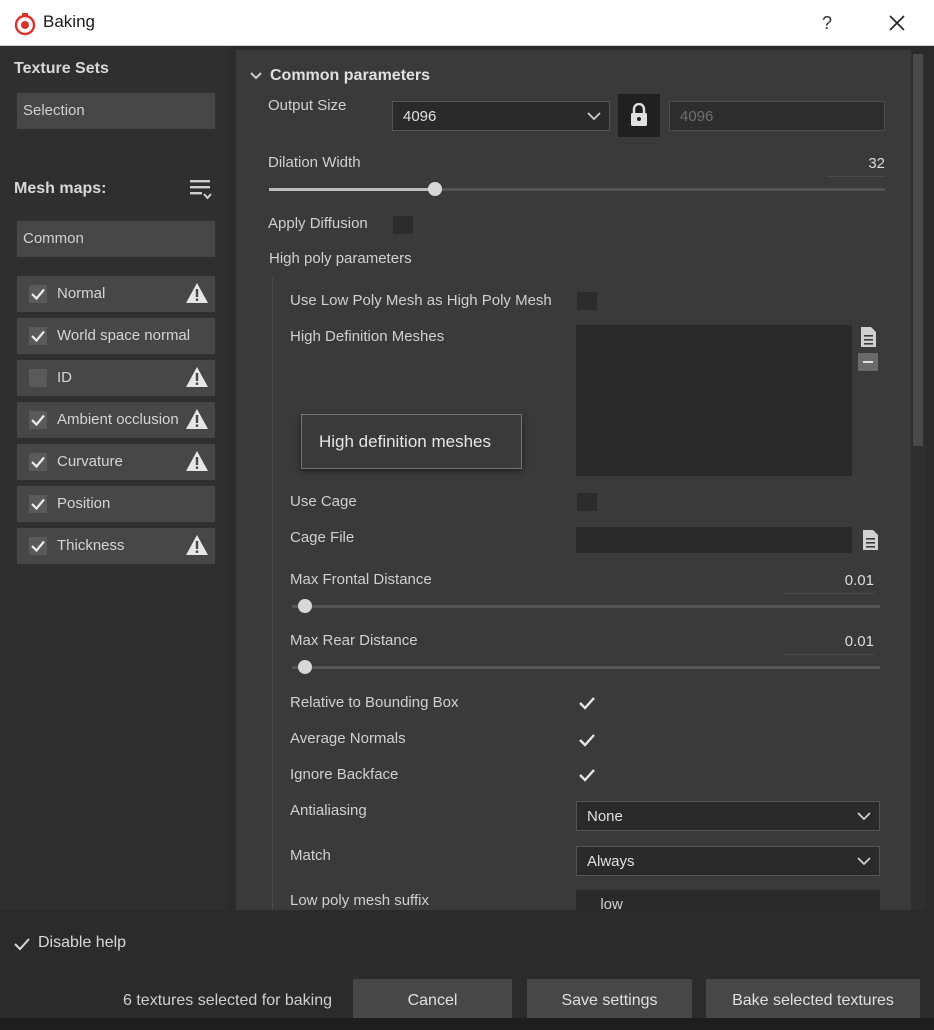  Describe the element at coordinates (314, 162) in the screenshot. I see `dilation-width-label: Dilation Width` at that location.